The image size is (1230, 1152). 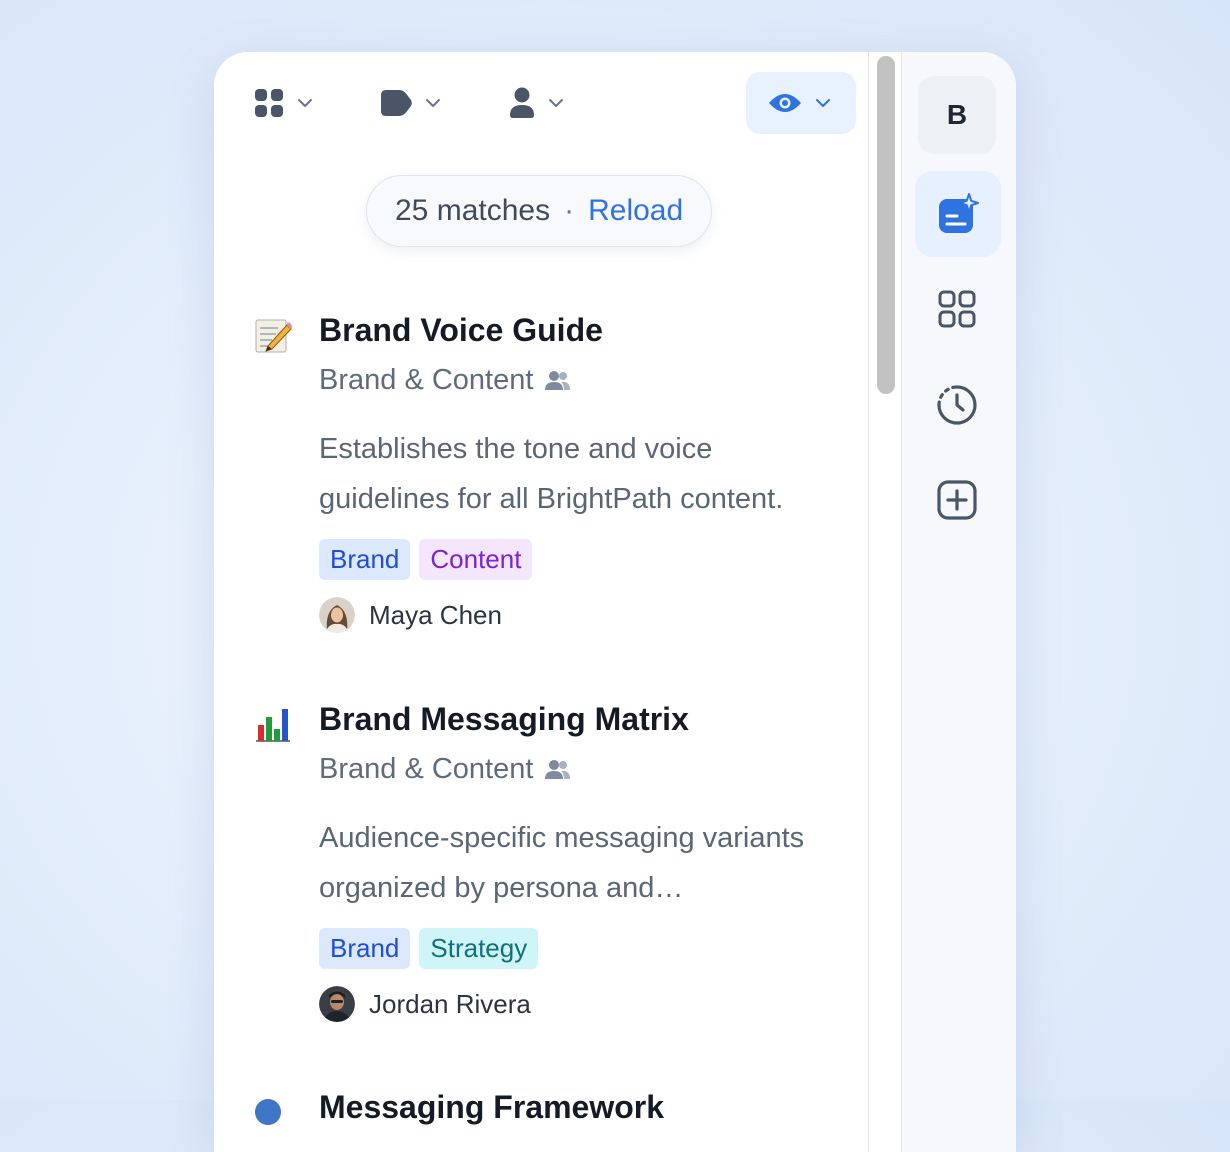 I want to click on history-icon, so click(x=957, y=405).